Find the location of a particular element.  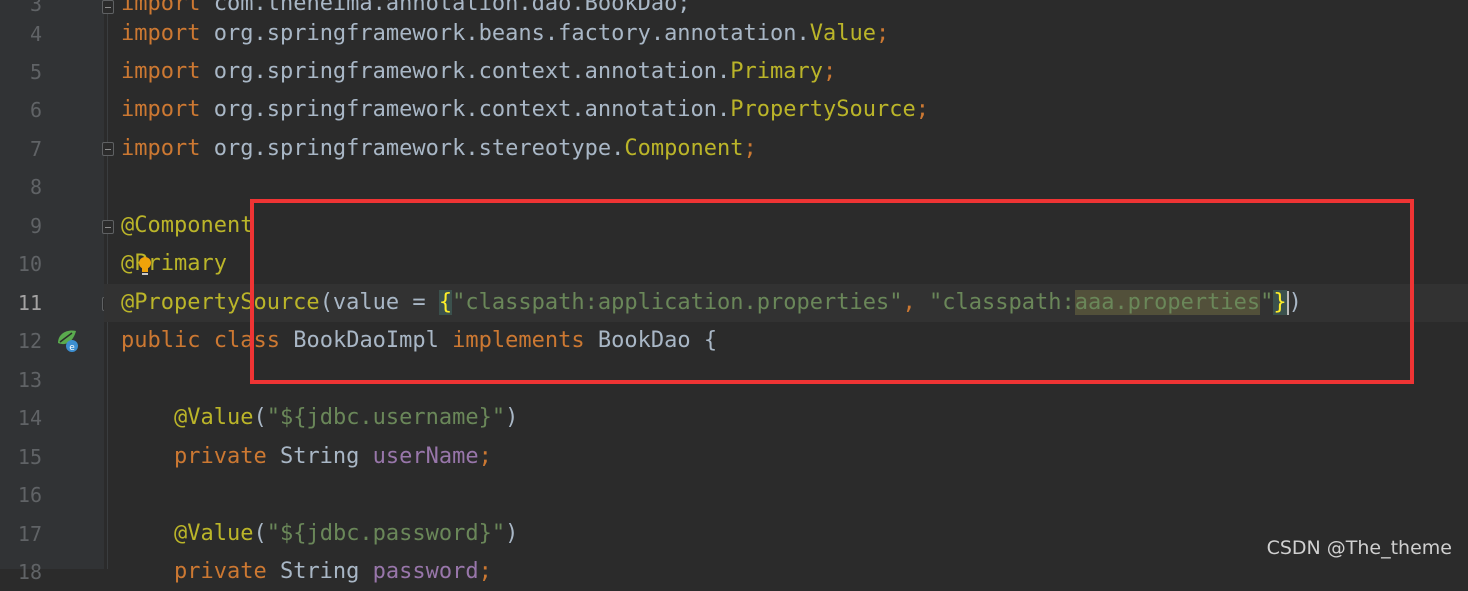

code-line-18: private String password; is located at coordinates (332, 571).